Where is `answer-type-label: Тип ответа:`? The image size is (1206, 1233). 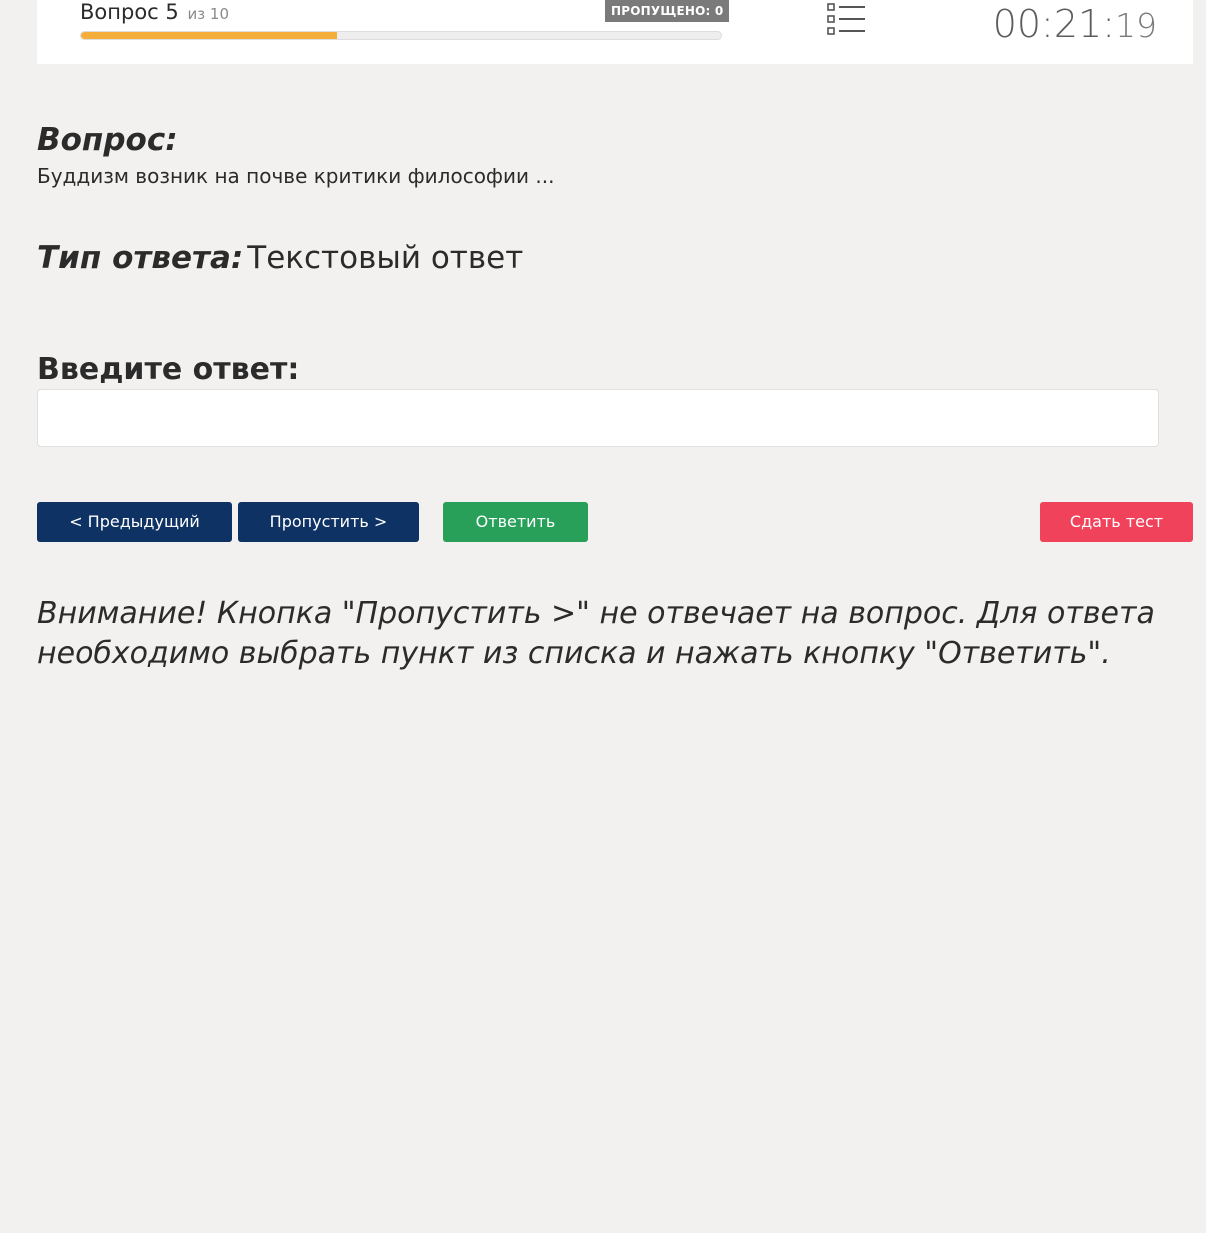
answer-type-label: Тип ответа: is located at coordinates (140, 258).